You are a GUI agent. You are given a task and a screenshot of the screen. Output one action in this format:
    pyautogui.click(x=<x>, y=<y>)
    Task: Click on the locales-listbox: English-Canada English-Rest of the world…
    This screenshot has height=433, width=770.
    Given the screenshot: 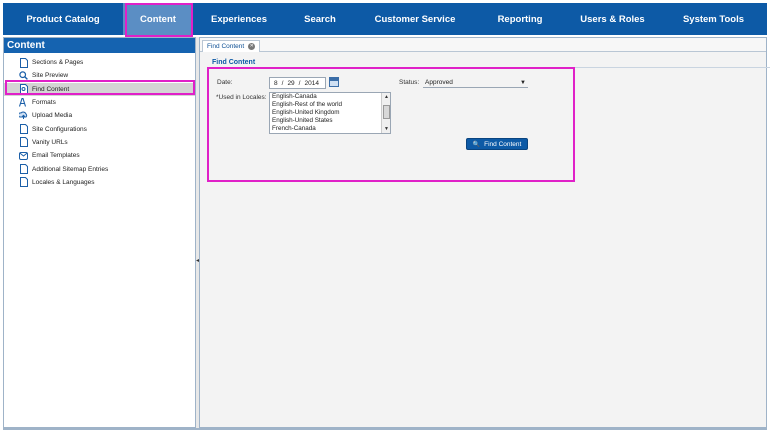 What is the action you would take?
    pyautogui.click(x=330, y=113)
    